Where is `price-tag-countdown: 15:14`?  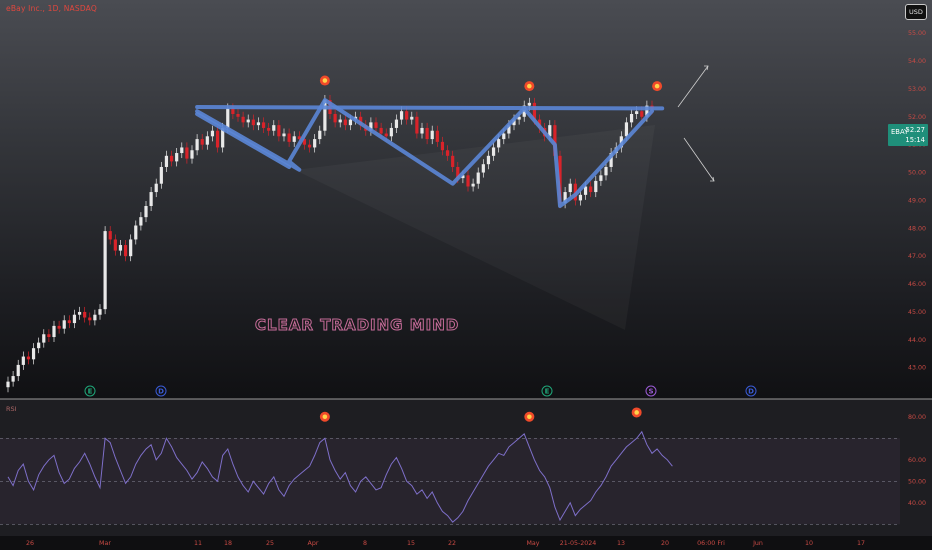
price-tag-countdown: 15:14 is located at coordinates (915, 140).